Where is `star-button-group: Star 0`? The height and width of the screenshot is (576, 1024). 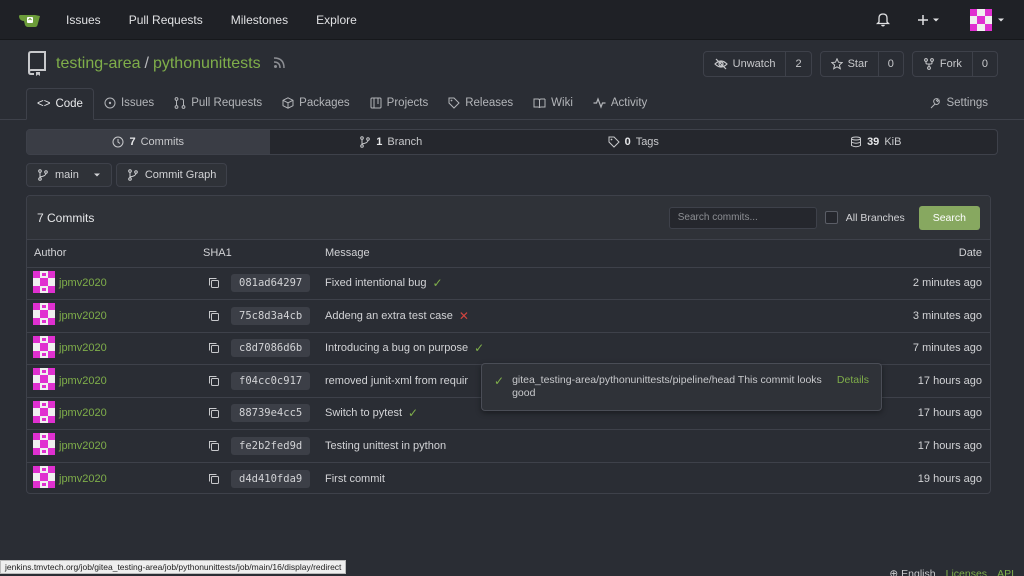 star-button-group: Star 0 is located at coordinates (861, 64).